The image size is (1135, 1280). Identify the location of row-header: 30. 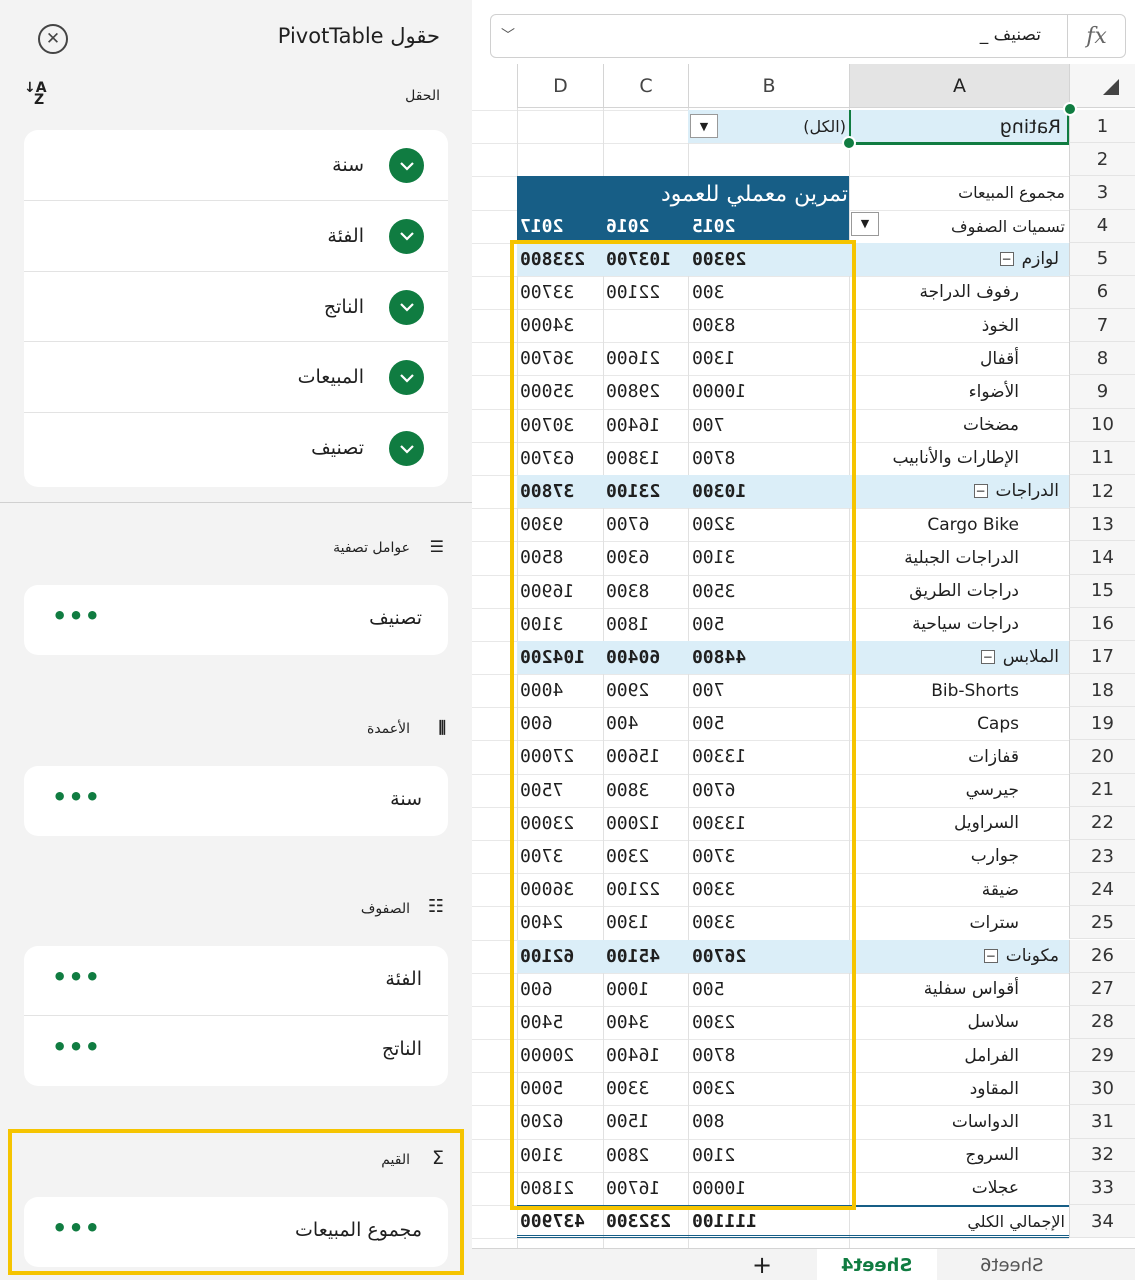
(1102, 1089).